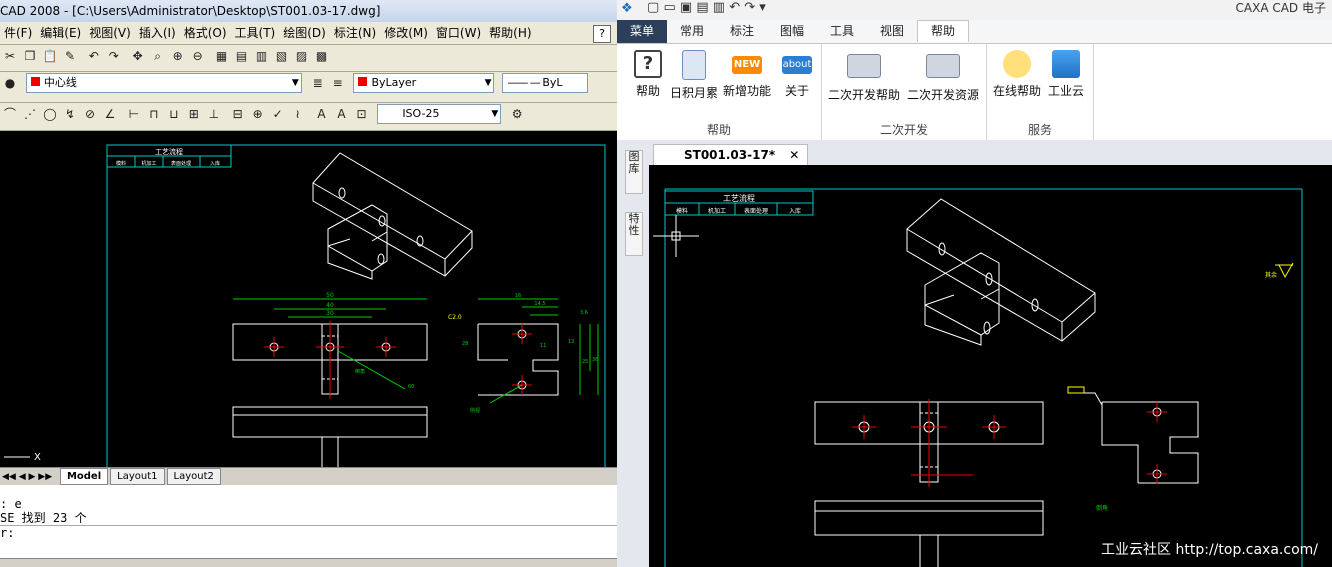 The height and width of the screenshot is (567, 1332). I want to click on tab-sheet: 图幅, so click(792, 31).